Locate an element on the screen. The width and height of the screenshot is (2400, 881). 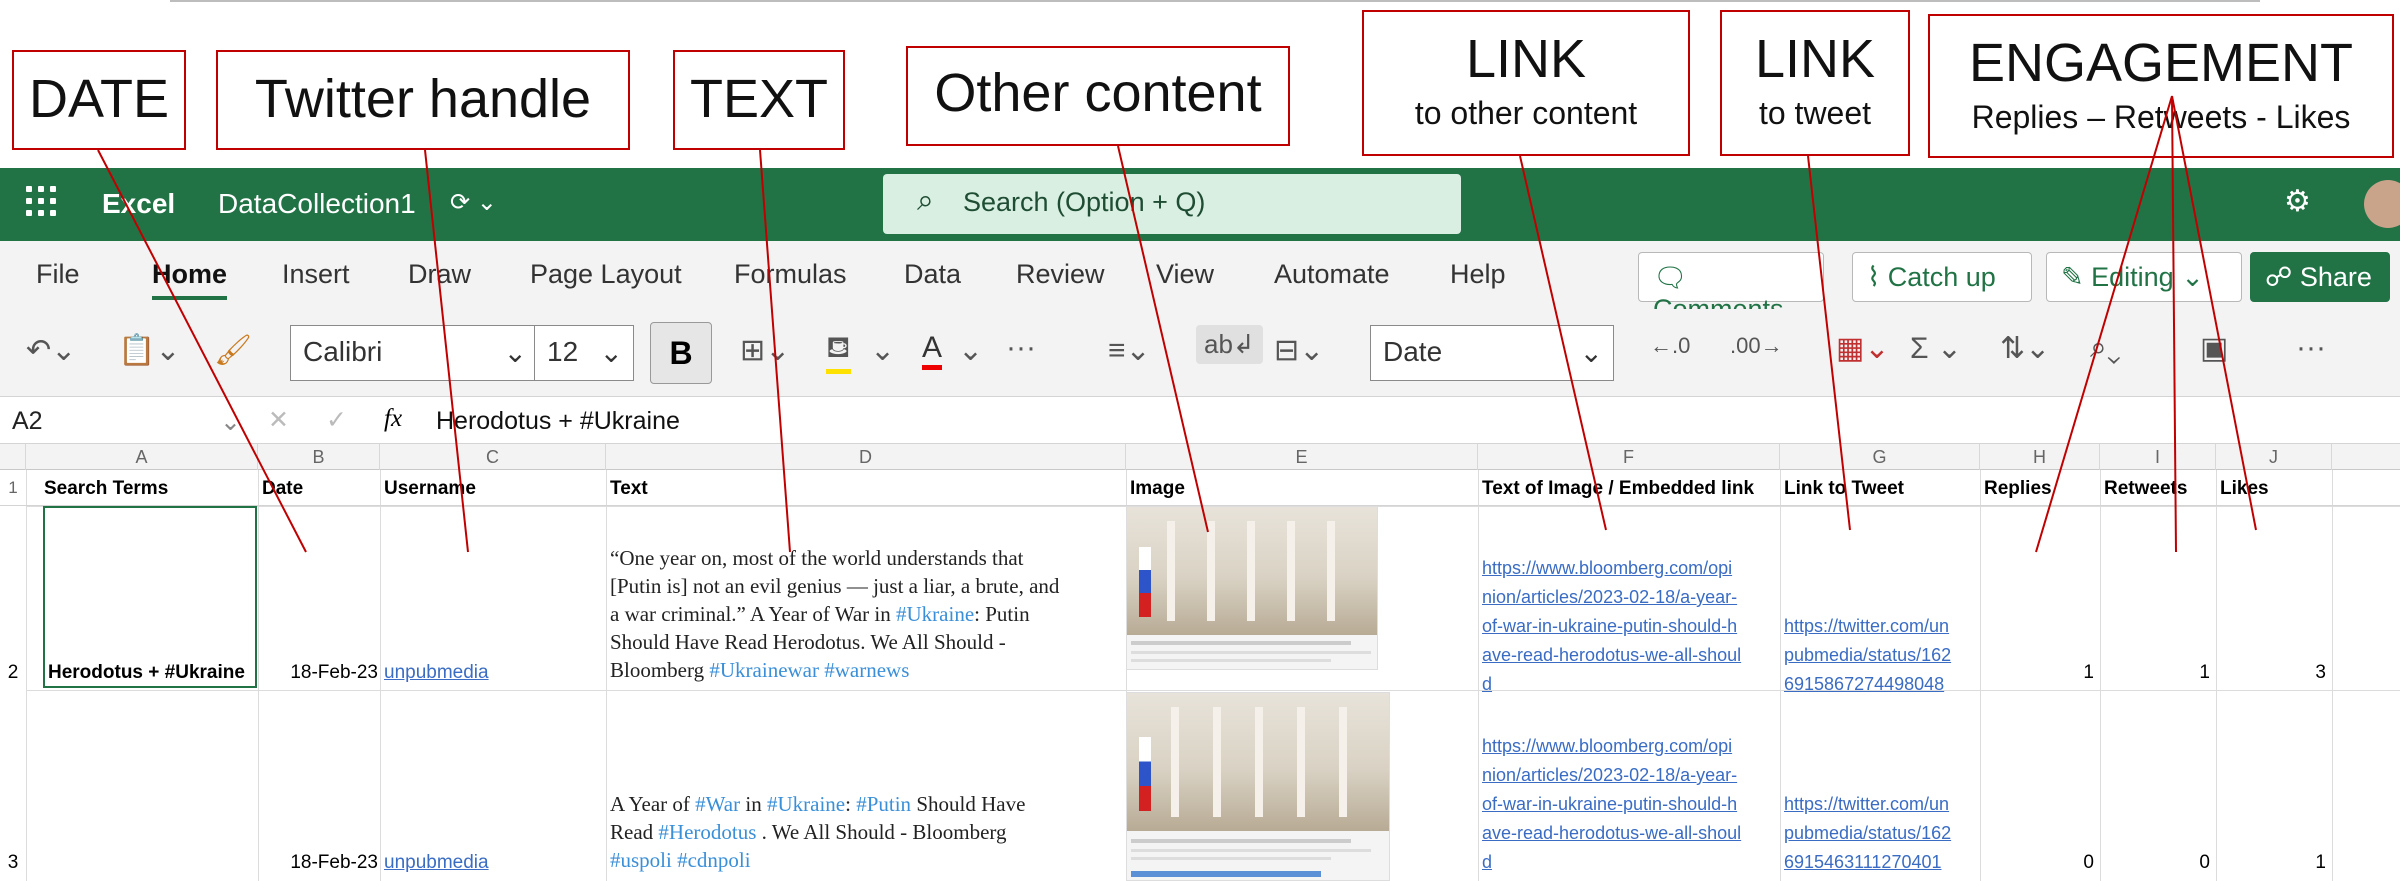
row-number: 2 is located at coordinates (13, 673).